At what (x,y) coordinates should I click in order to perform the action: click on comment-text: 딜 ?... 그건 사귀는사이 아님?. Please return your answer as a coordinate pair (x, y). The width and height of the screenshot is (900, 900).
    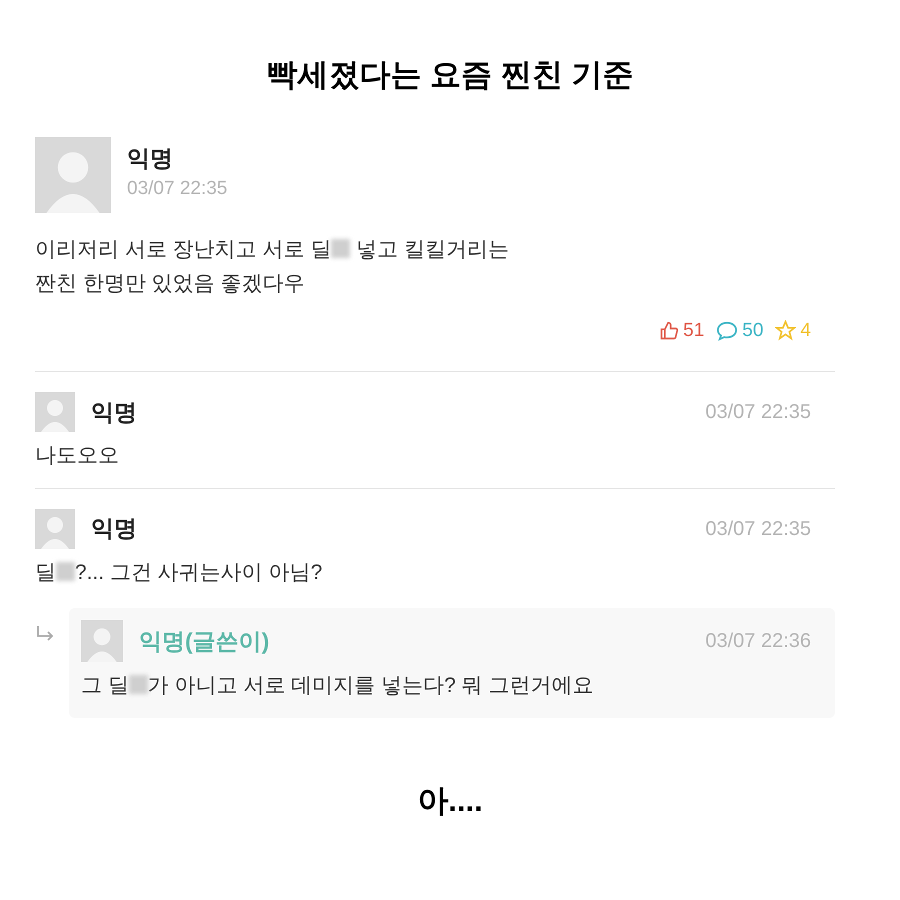
    Looking at the image, I should click on (179, 573).